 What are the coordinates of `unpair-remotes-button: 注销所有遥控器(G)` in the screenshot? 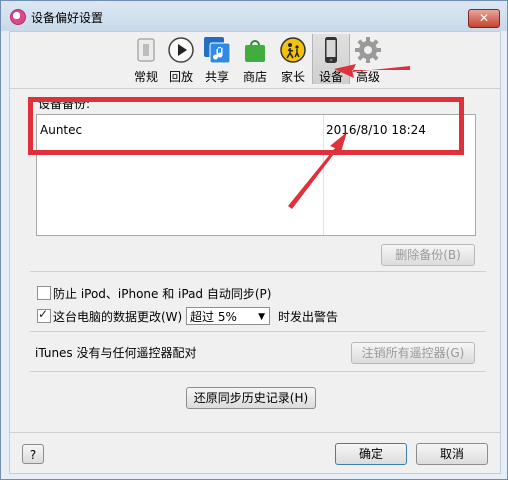 It's located at (413, 353).